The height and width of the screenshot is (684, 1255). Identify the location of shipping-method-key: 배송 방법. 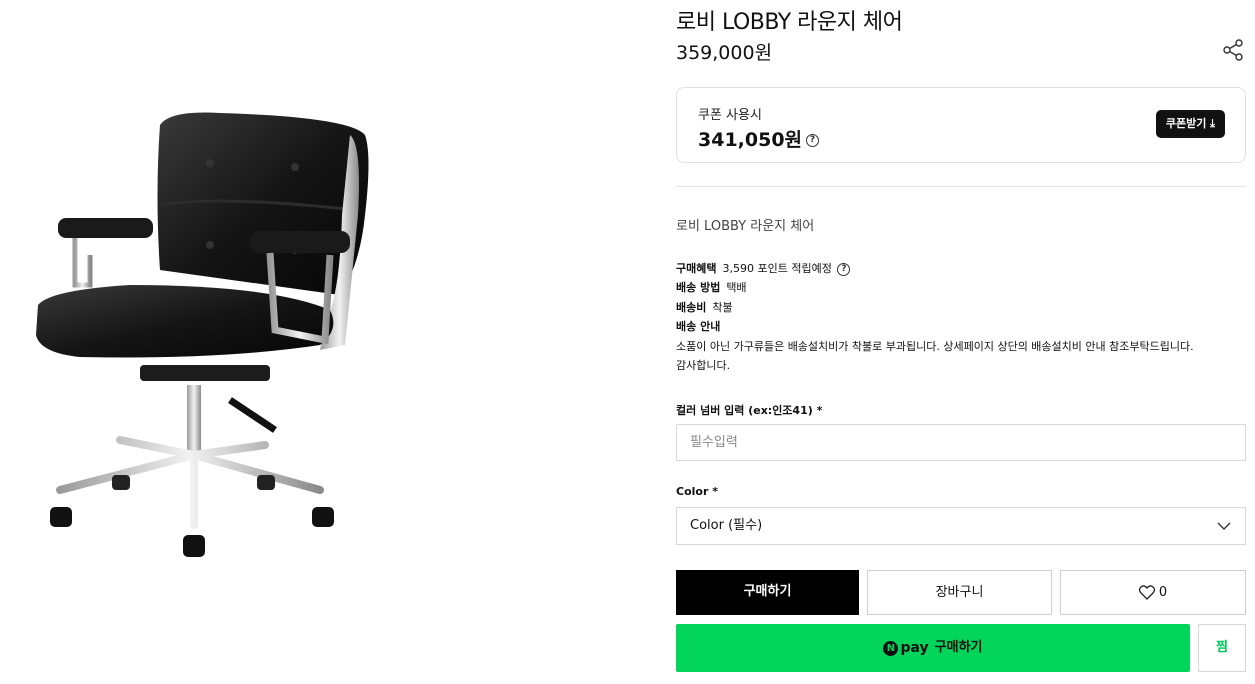
(698, 288).